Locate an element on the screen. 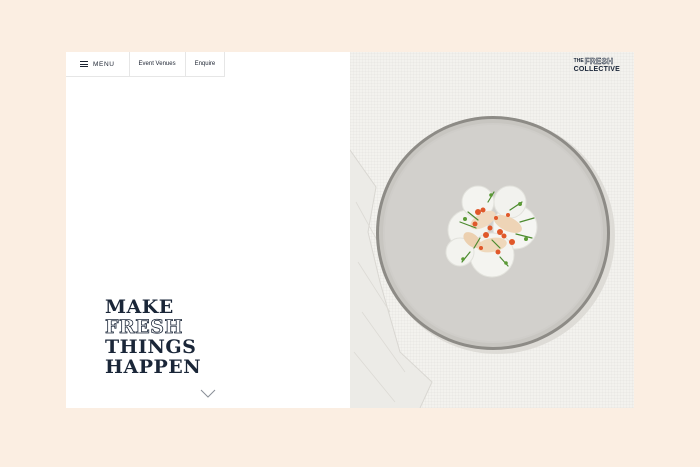 The width and height of the screenshot is (700, 467). menu-button: MENU is located at coordinates (98, 64).